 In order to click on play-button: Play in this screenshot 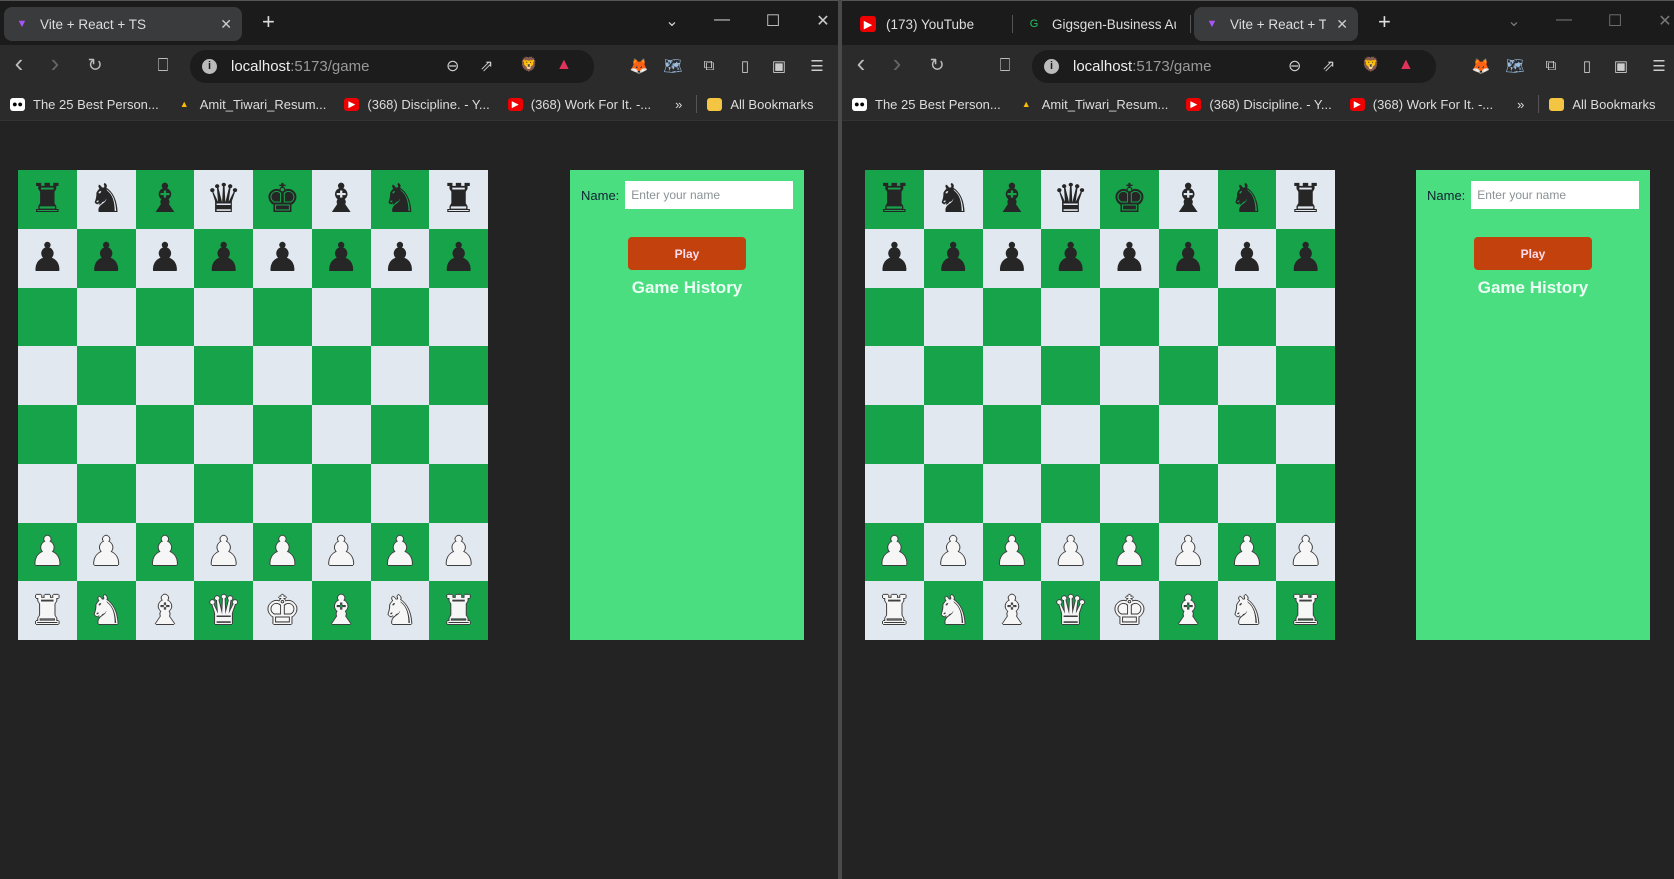, I will do `click(1533, 253)`.